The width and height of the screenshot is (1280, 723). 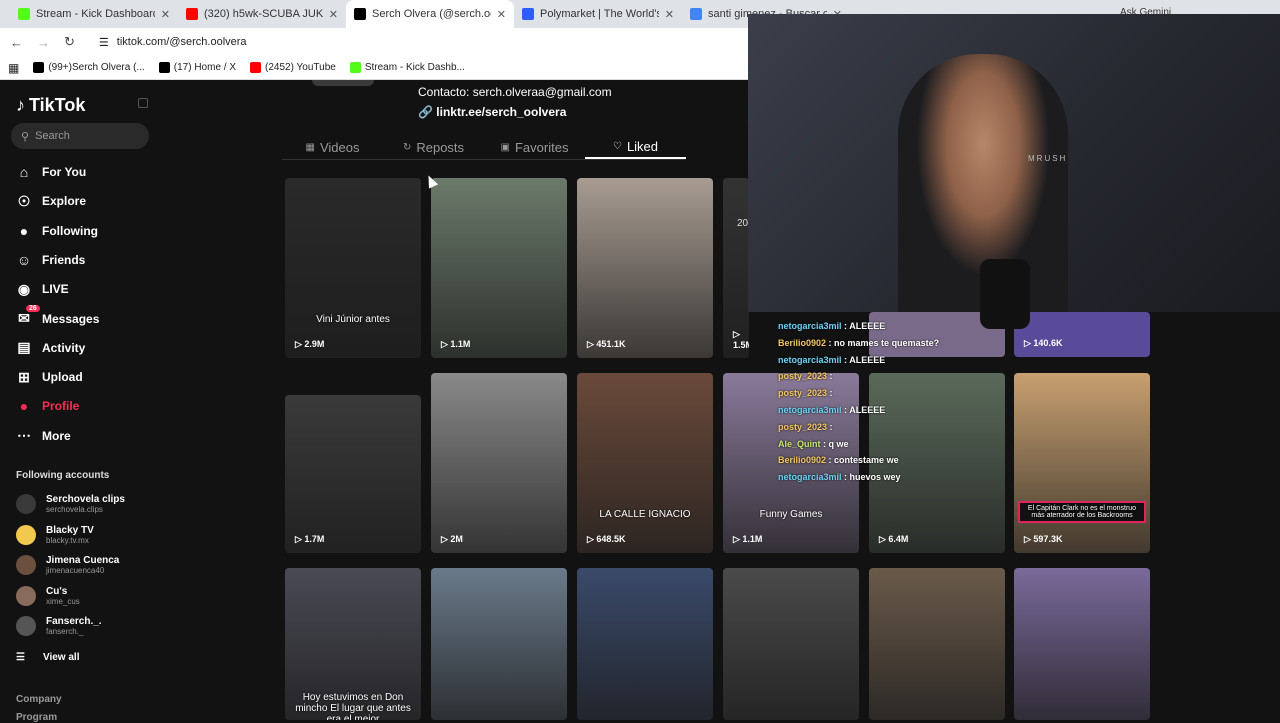 I want to click on tab-title: Stream - Kick Dashboard, so click(x=95, y=14).